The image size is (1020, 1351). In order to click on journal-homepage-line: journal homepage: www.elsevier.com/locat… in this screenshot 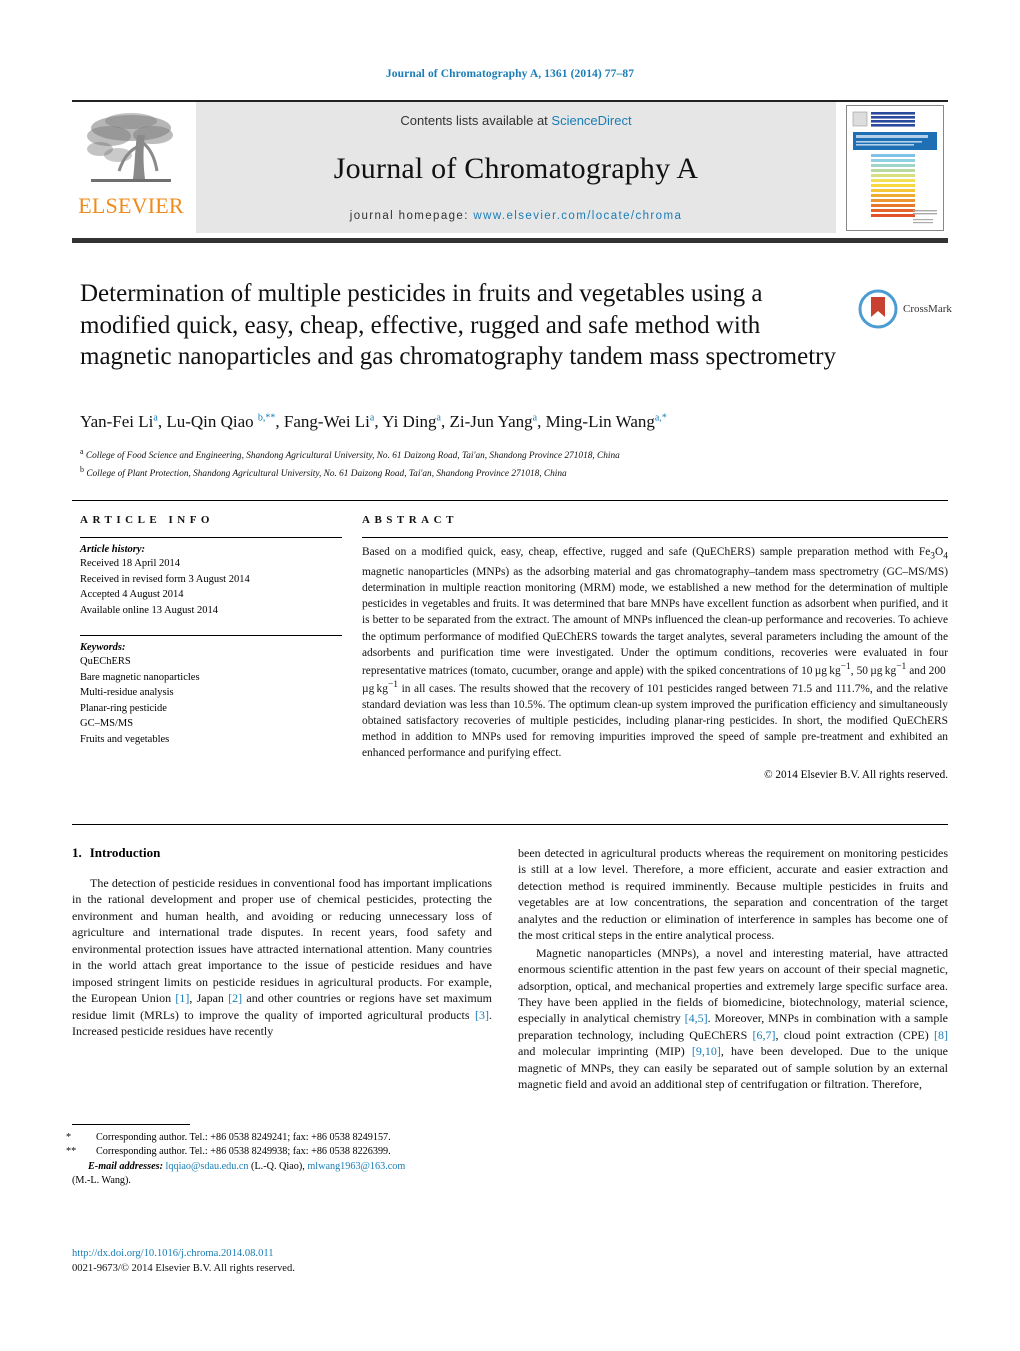, I will do `click(516, 216)`.